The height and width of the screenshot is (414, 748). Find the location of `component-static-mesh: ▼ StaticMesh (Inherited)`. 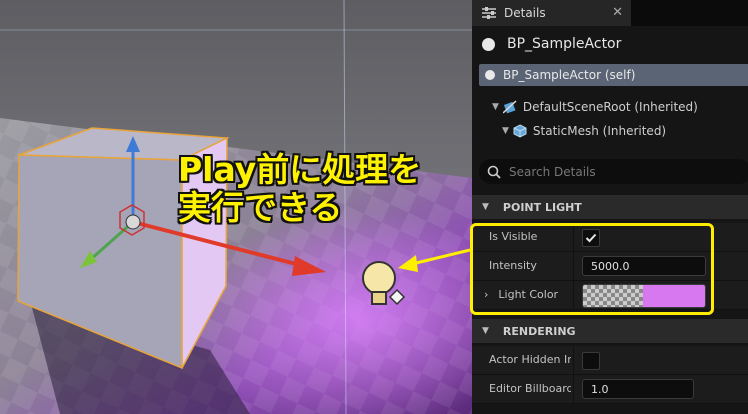

component-static-mesh: ▼ StaticMesh (Inherited) is located at coordinates (584, 131).